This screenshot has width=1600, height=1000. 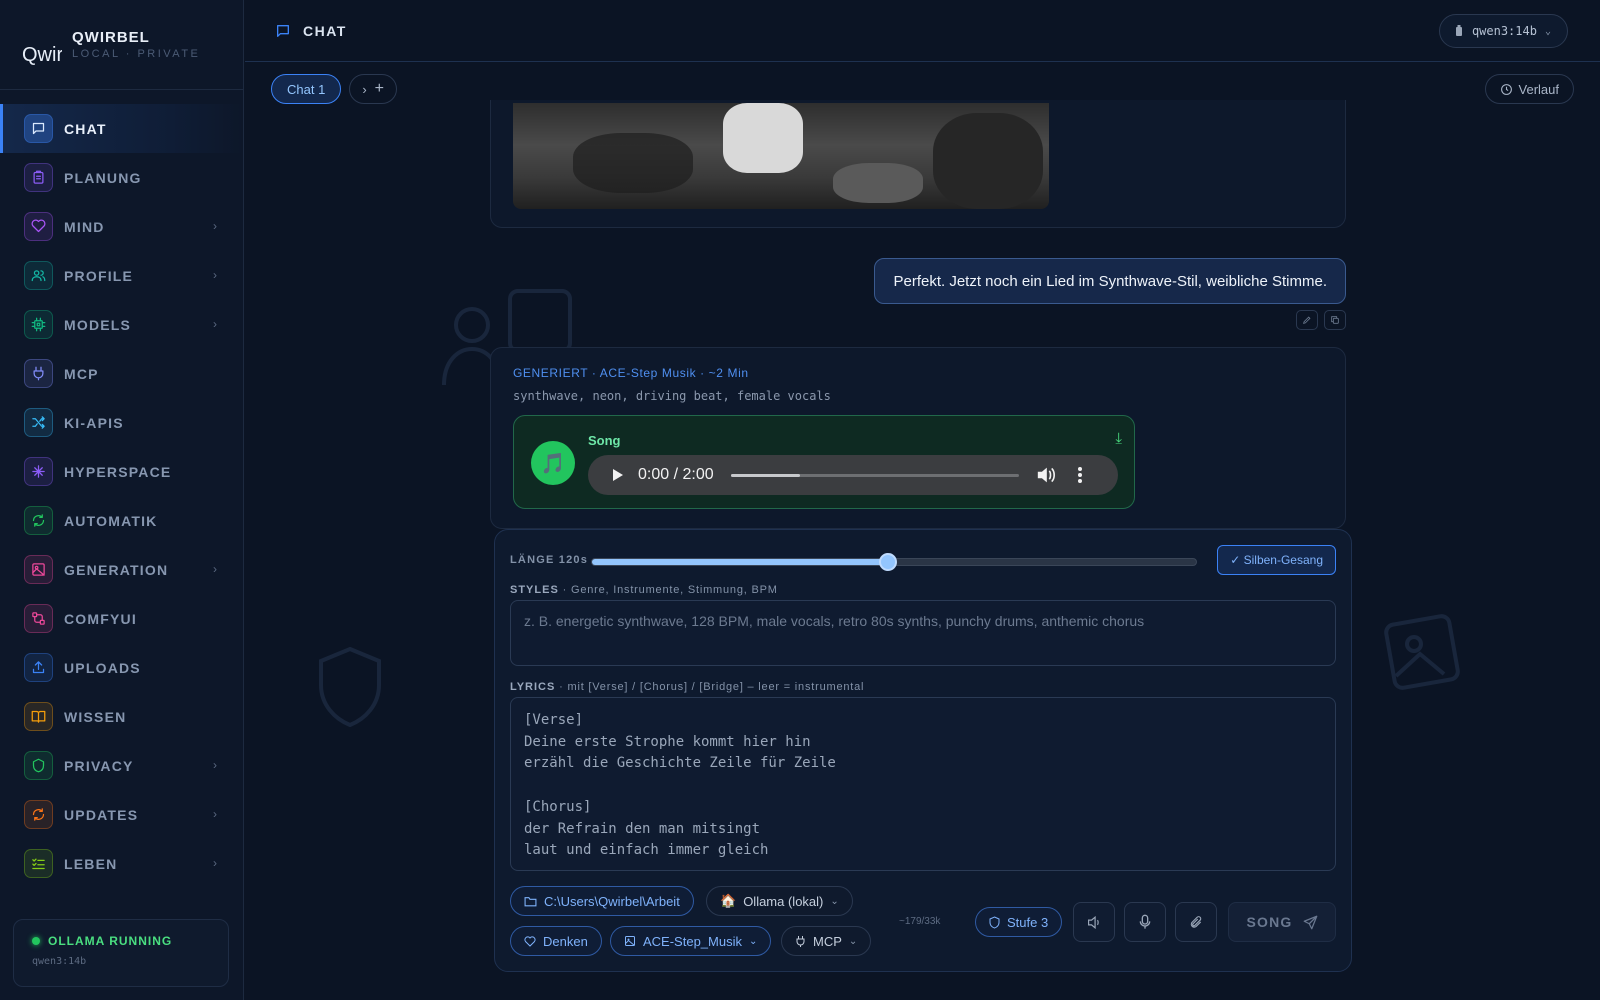 I want to click on song-title: Song, so click(x=604, y=440).